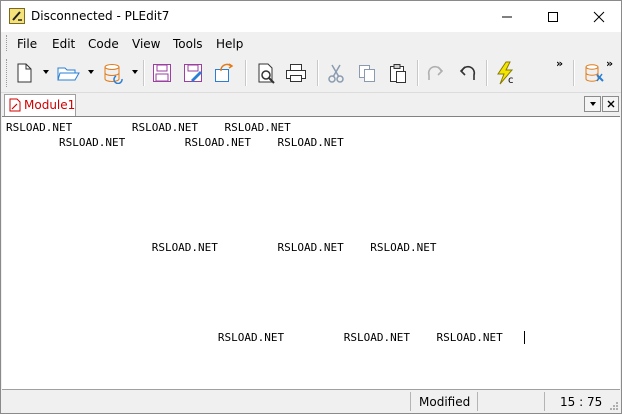  Describe the element at coordinates (581, 402) in the screenshot. I see `status-cursor-position: 15 : 75` at that location.